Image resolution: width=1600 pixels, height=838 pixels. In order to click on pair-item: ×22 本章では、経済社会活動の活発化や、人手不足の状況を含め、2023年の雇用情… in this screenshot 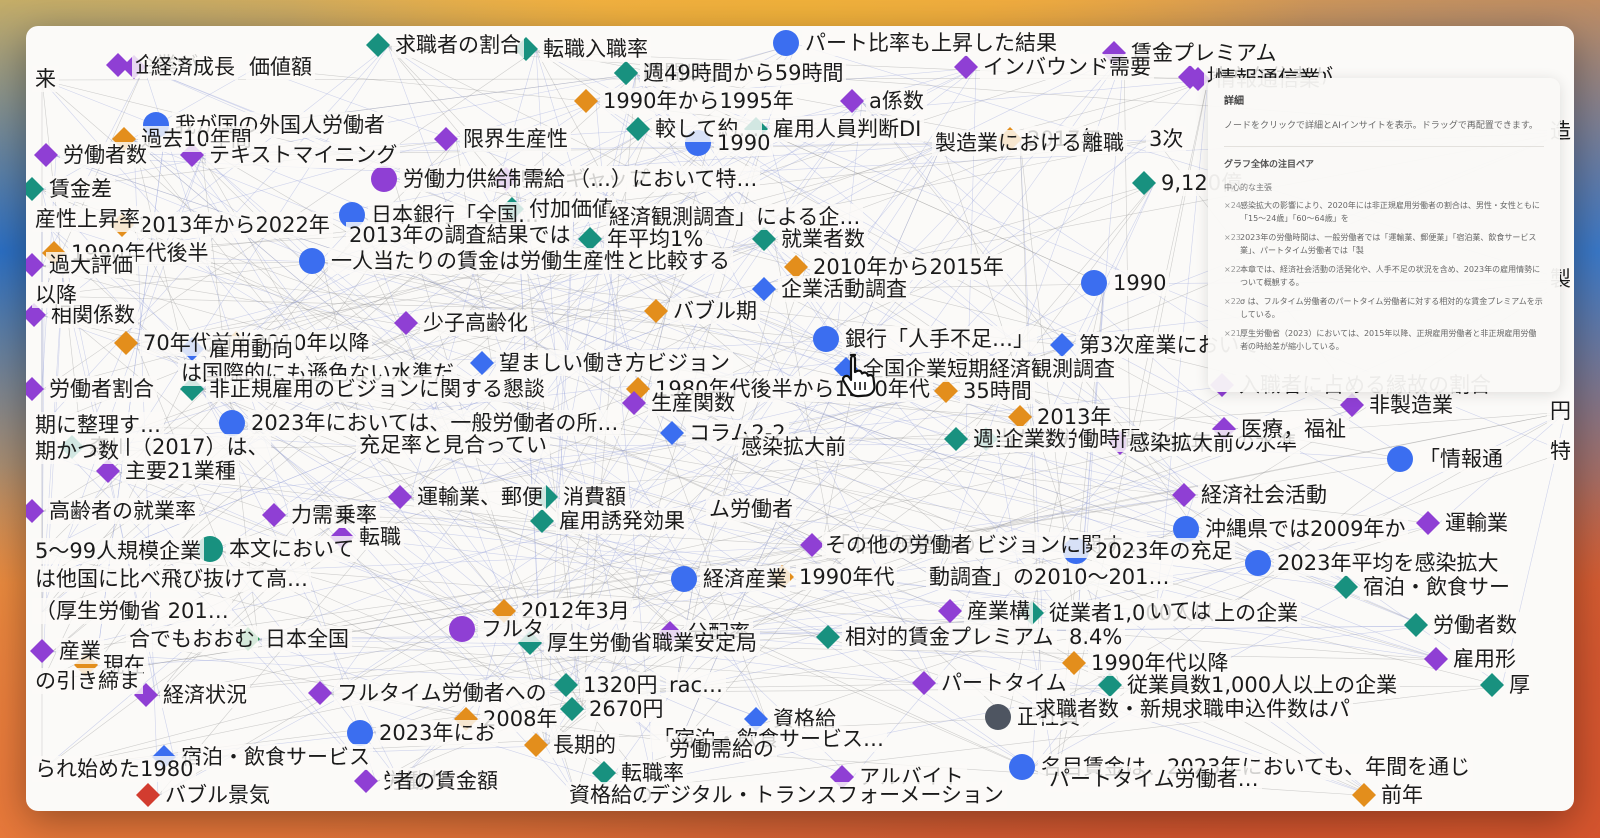, I will do `click(1384, 276)`.